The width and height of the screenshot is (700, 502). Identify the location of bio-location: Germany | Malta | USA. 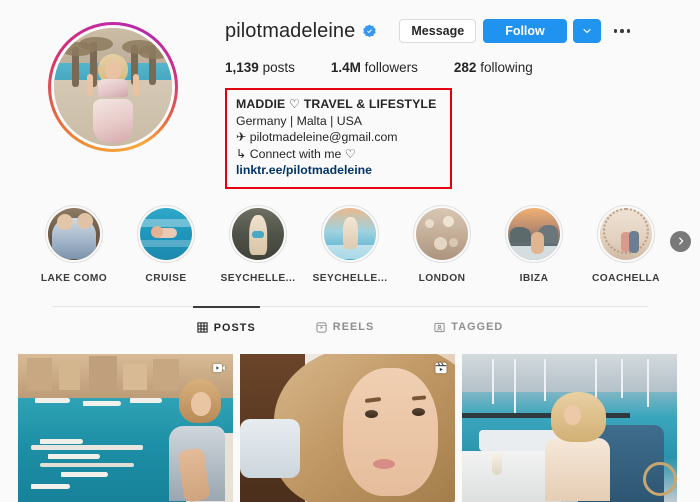
(299, 120).